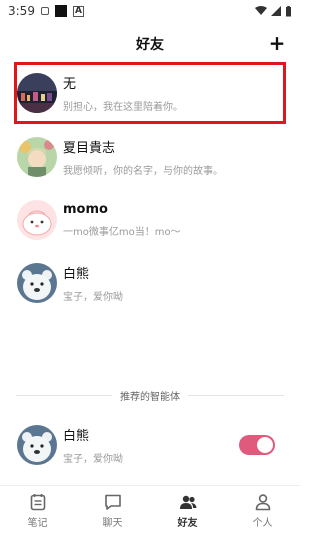 The height and width of the screenshot is (534, 320). What do you see at coordinates (143, 157) in the screenshot?
I see `friend-texts: 夏目貴志 我愿倾听，你的名字，与你的故事。` at bounding box center [143, 157].